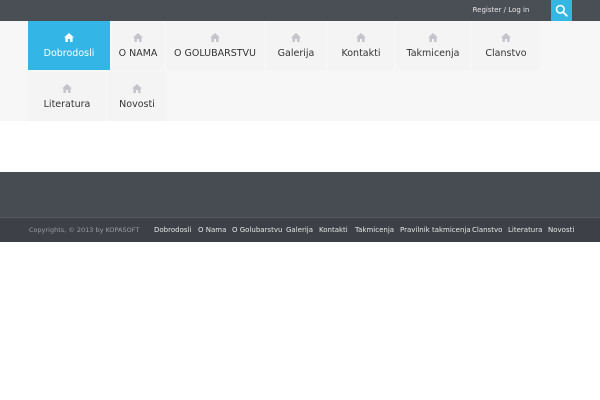  I want to click on nav-label: Literatura, so click(67, 104).